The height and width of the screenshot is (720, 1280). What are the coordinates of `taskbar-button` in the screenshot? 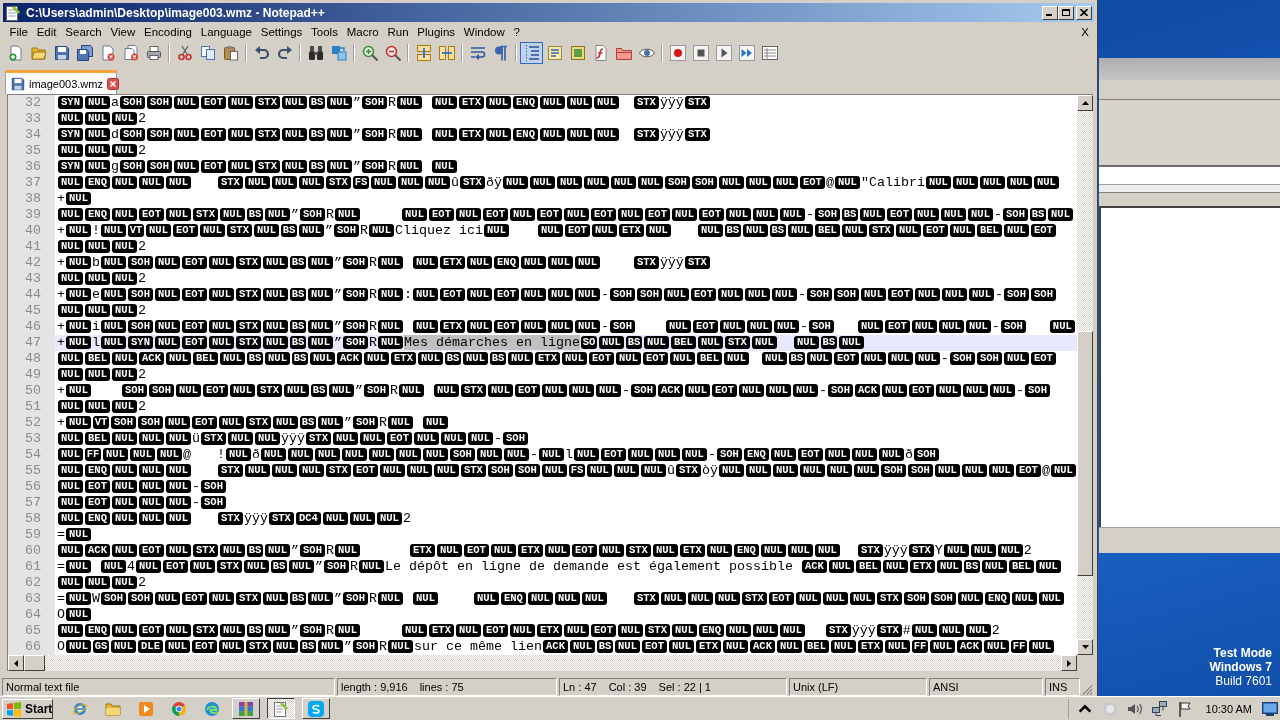 It's located at (281, 708).